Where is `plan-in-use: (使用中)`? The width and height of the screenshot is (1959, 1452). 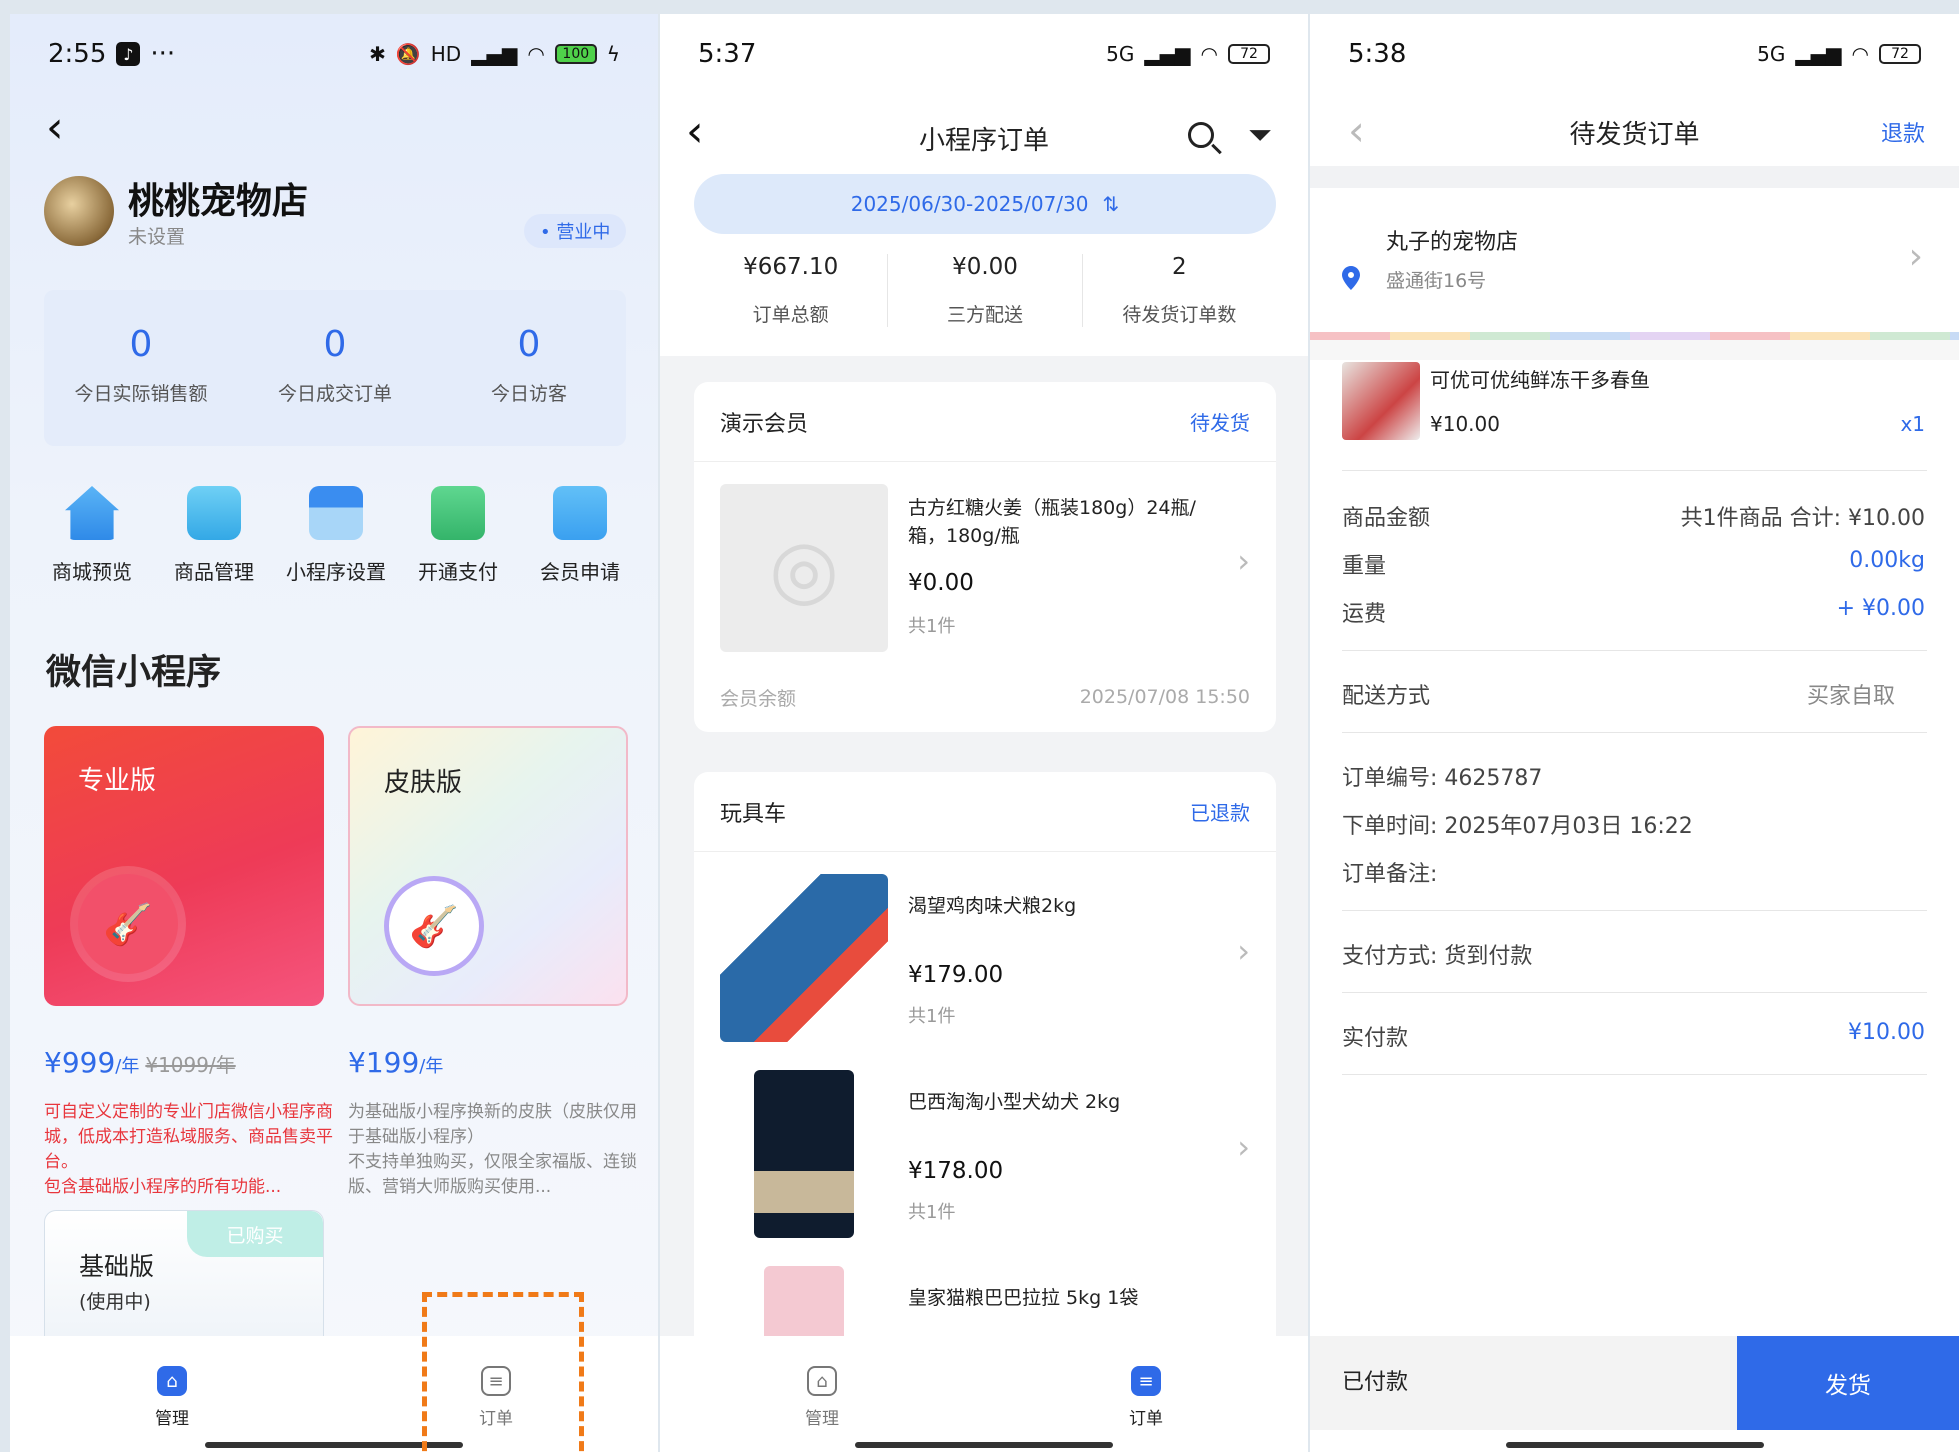 plan-in-use: (使用中) is located at coordinates (115, 1302).